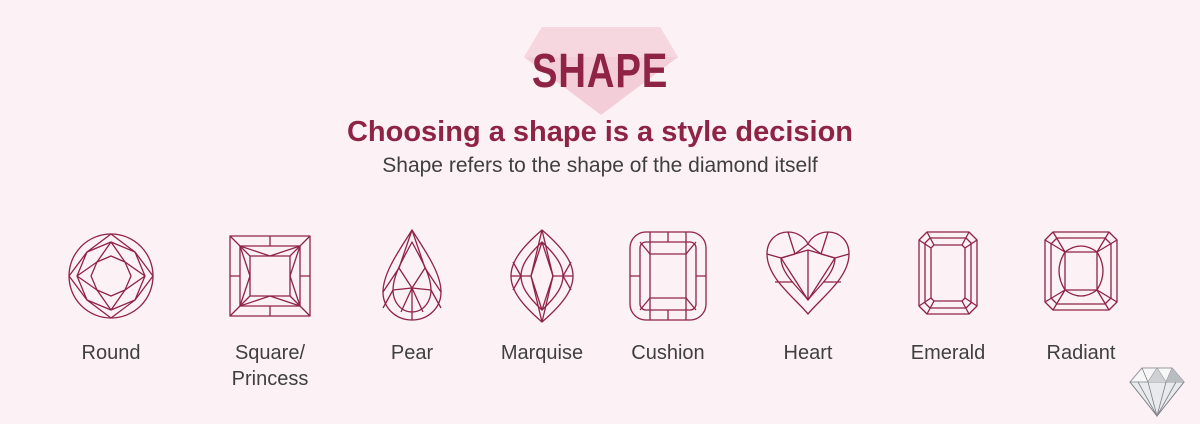 The image size is (1200, 424). I want to click on shape-label: Pear, so click(412, 353).